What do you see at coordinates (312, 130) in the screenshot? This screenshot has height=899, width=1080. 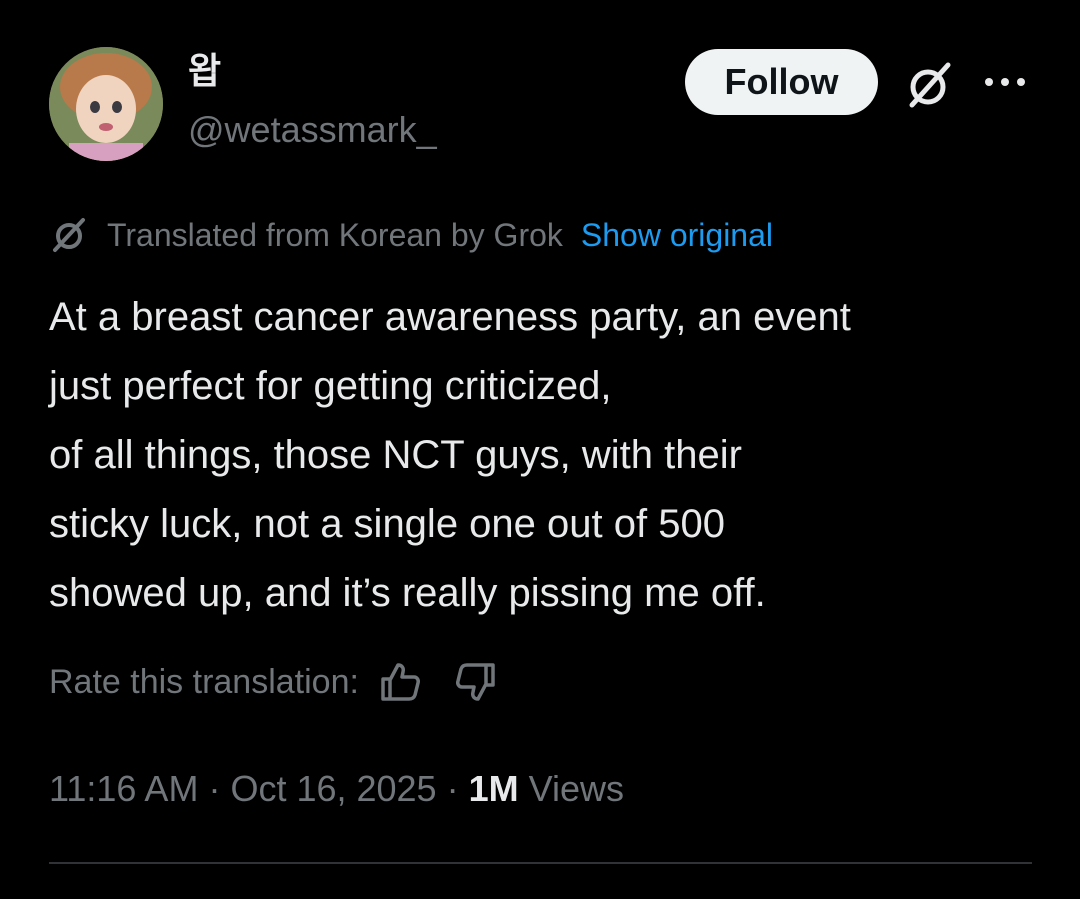 I see `user-handle: @wetassmark_` at bounding box center [312, 130].